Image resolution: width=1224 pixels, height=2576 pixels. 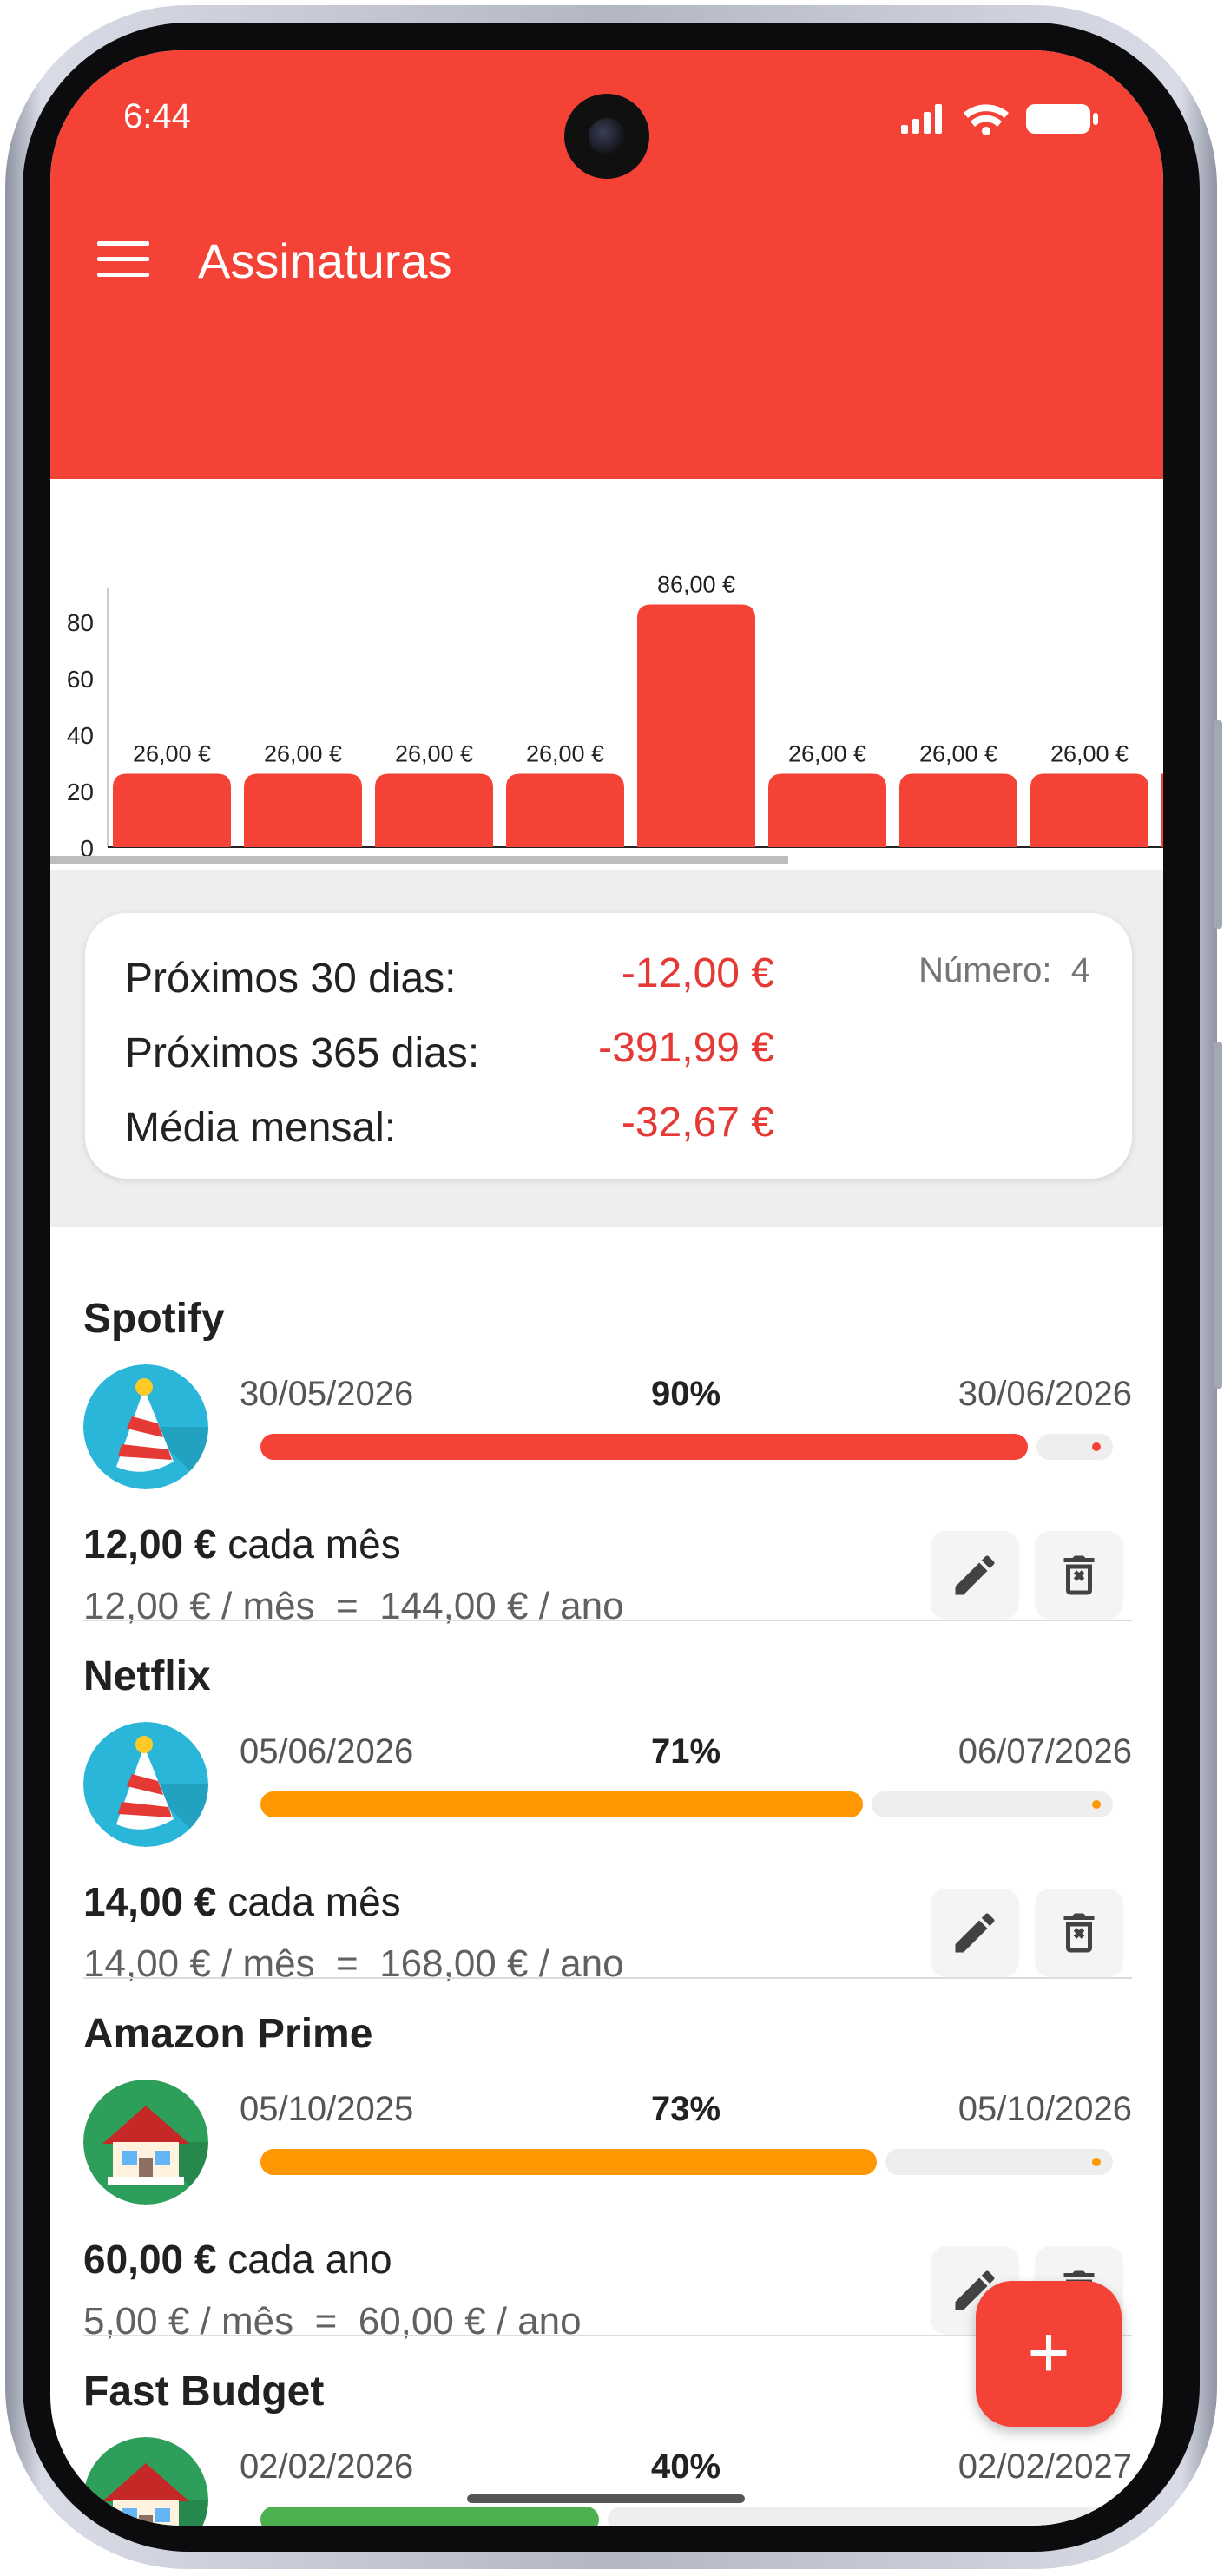 I want to click on wifi-icon, so click(x=986, y=120).